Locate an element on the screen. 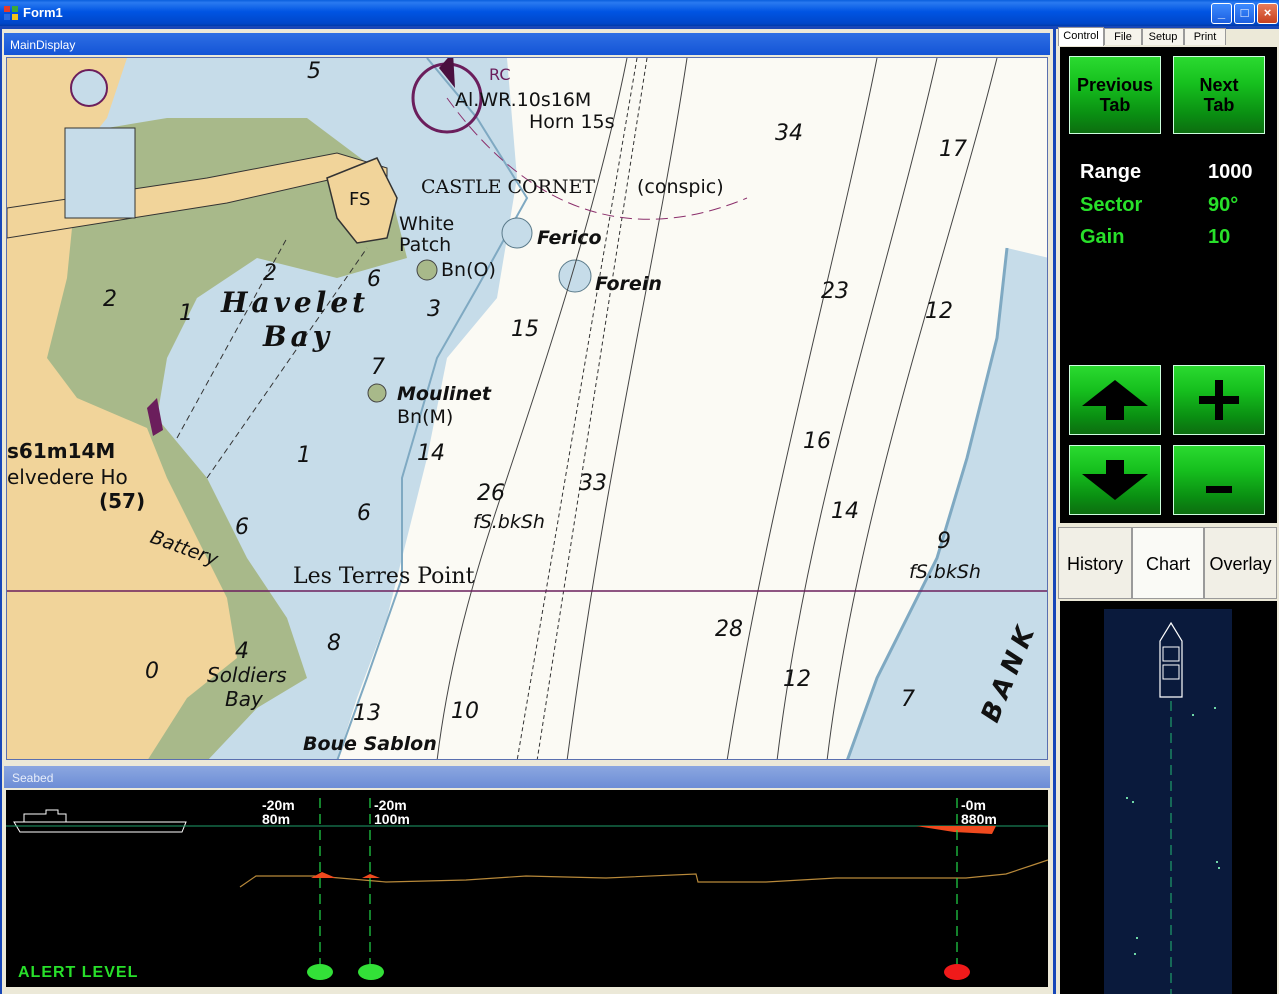 The width and height of the screenshot is (1279, 994). svg-text: 28 is located at coordinates (729, 629).